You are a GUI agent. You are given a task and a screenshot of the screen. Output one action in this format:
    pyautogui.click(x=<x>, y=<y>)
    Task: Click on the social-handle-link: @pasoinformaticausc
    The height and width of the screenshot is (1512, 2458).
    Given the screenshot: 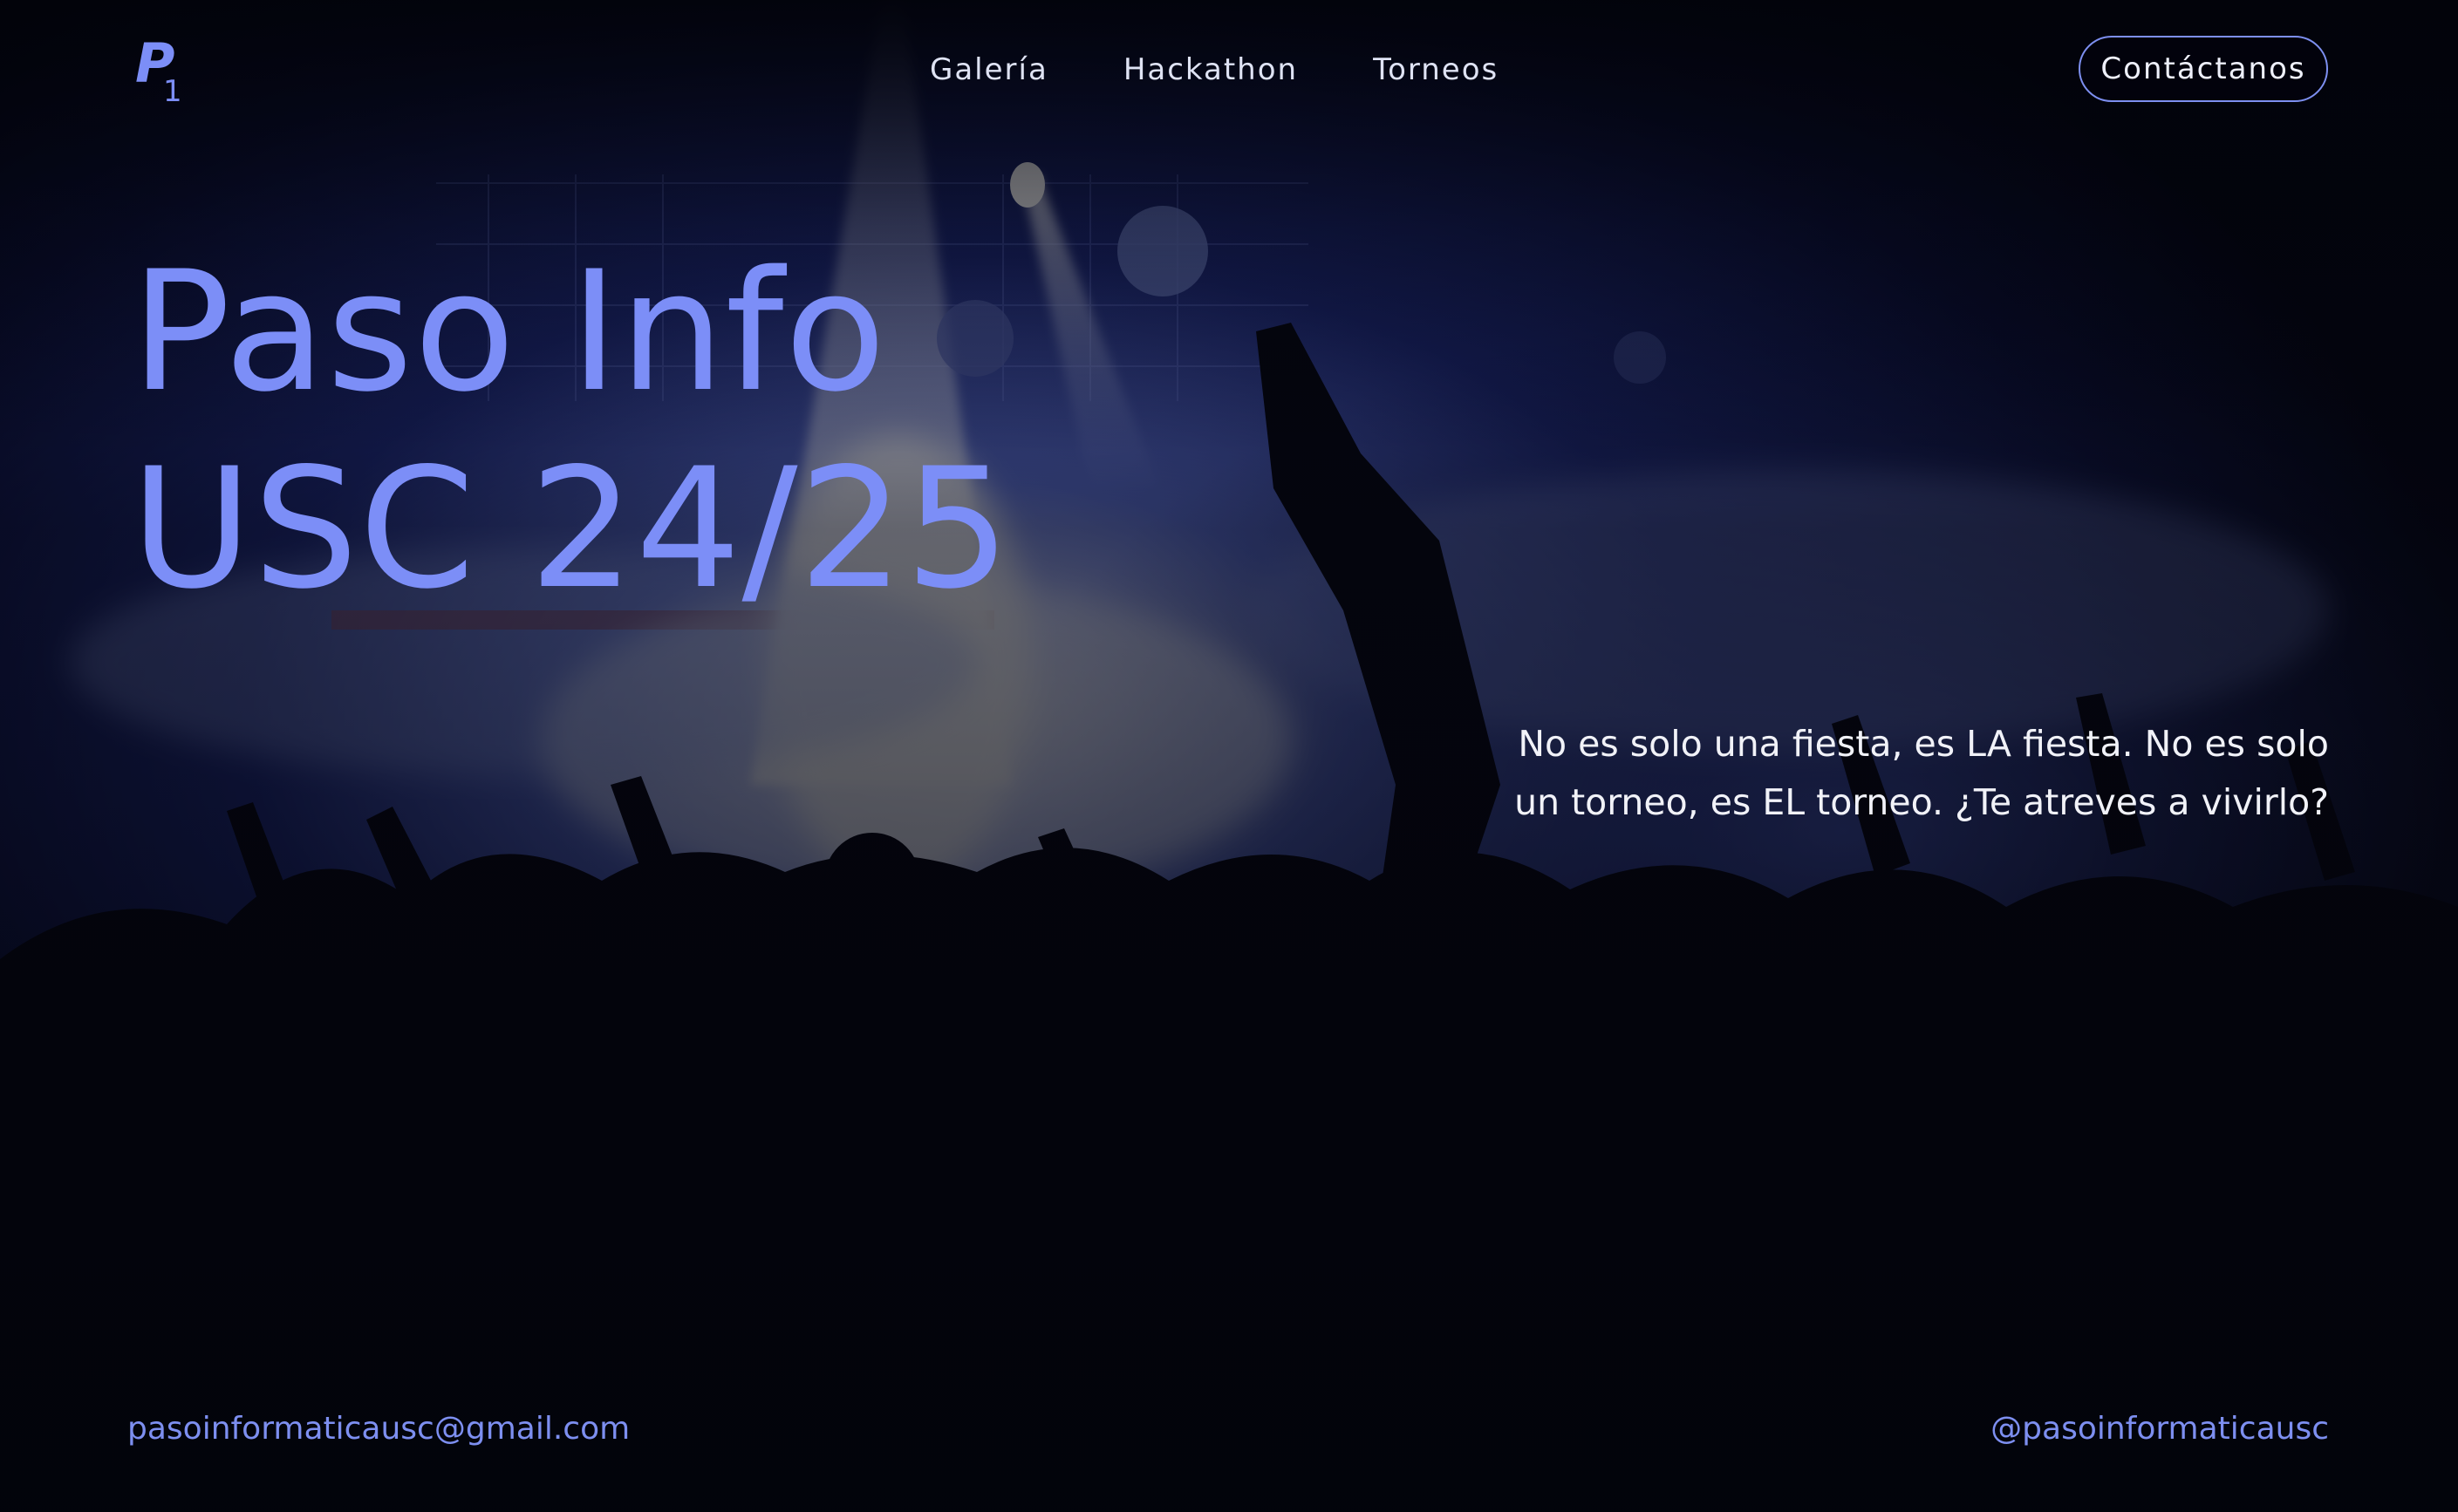 What is the action you would take?
    pyautogui.click(x=2160, y=1429)
    